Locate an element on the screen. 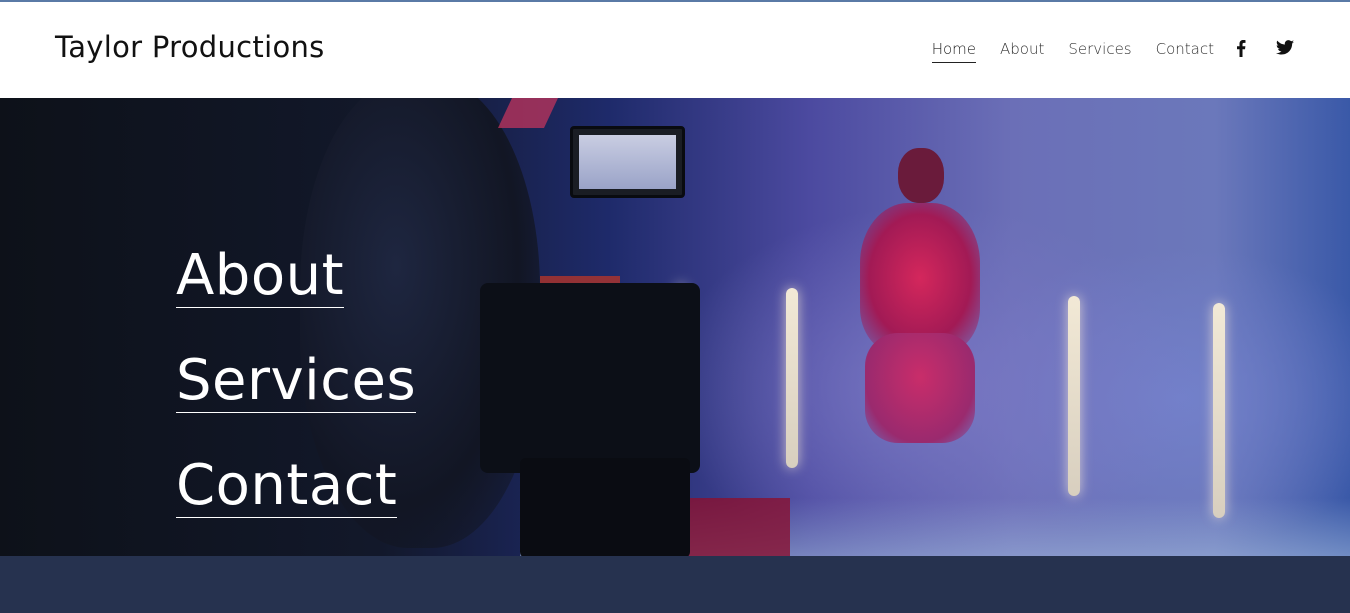 This screenshot has width=1350, height=613. footer-band is located at coordinates (675, 584).